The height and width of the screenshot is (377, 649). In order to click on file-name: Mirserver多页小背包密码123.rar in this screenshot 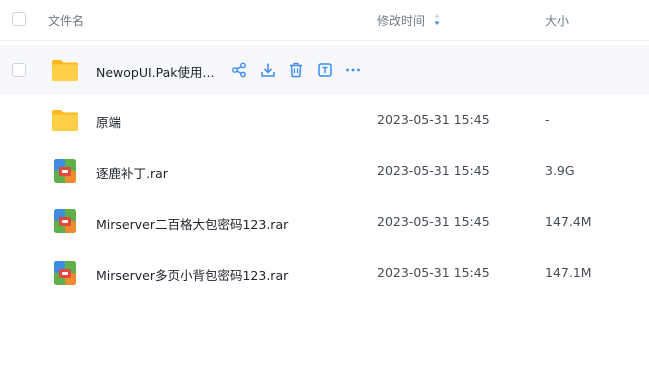, I will do `click(192, 274)`.